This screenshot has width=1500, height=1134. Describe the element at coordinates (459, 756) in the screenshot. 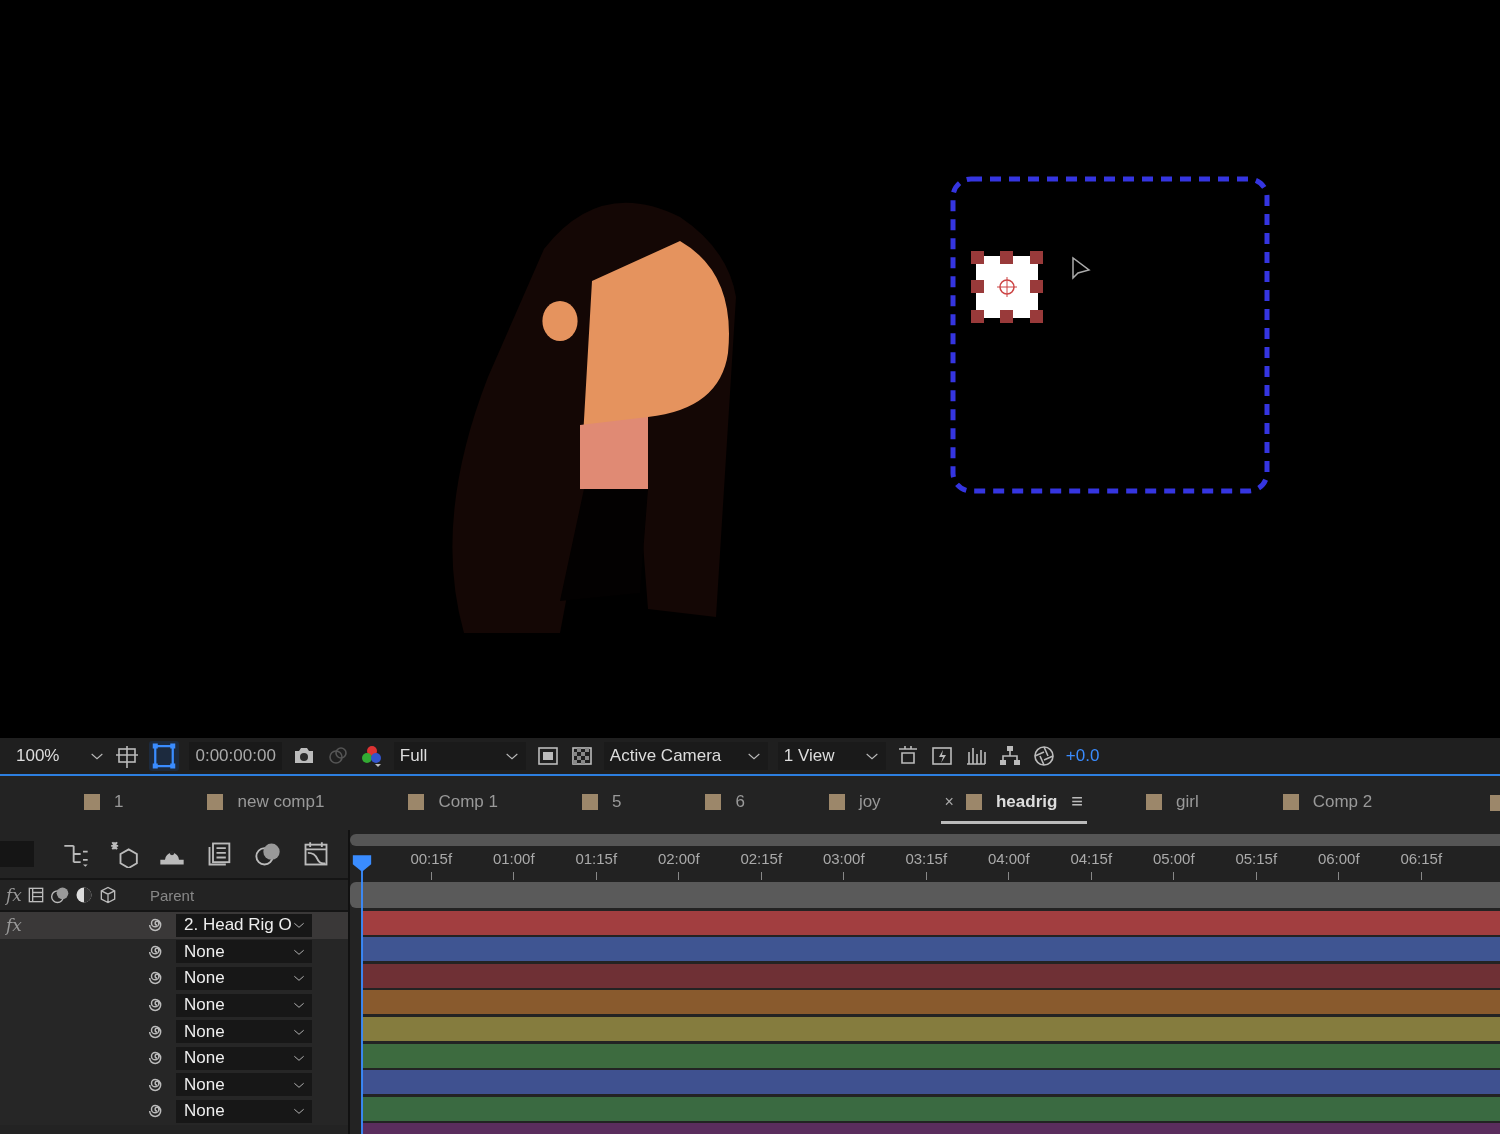

I see `resolution-dropdown: Full` at that location.